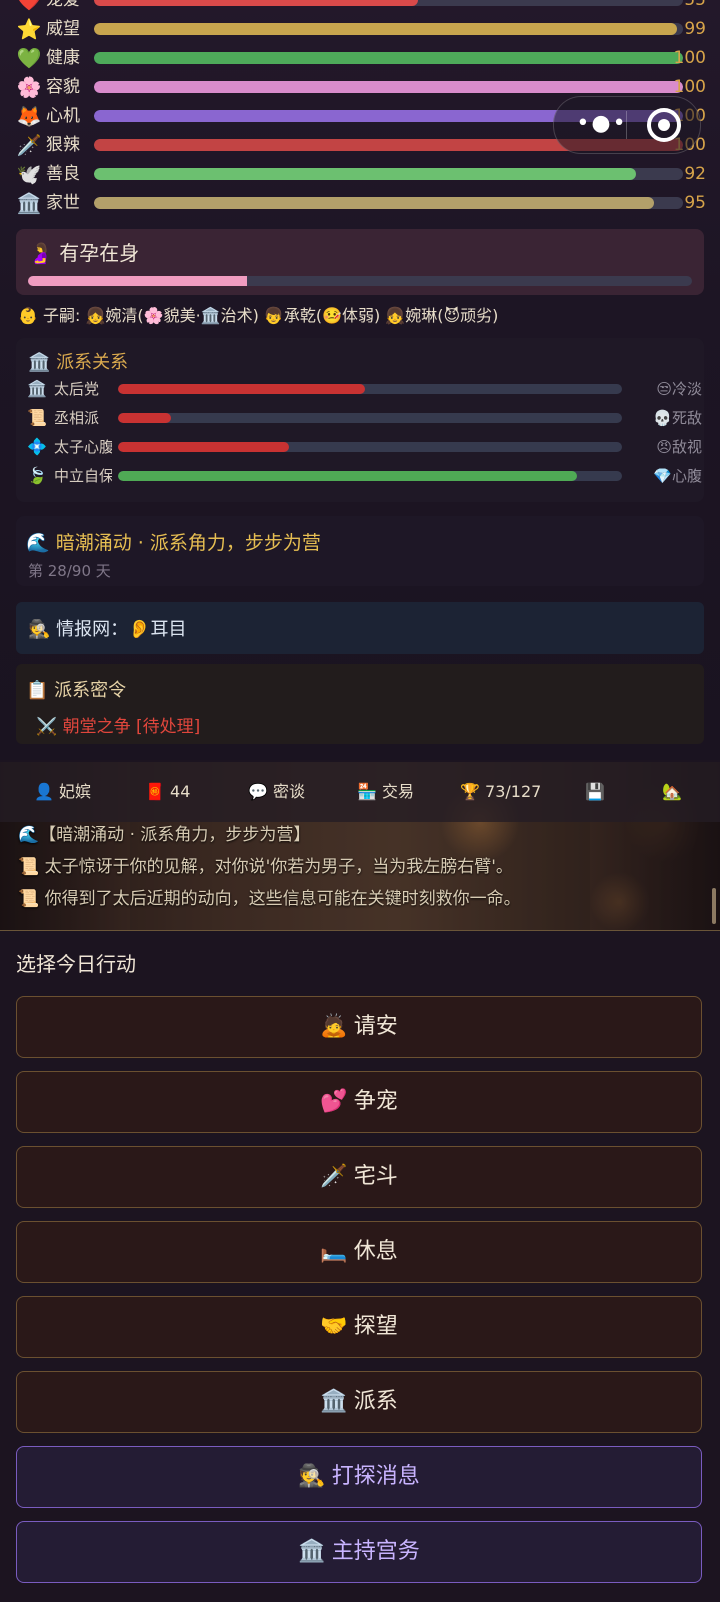 The width and height of the screenshot is (720, 1602). What do you see at coordinates (359, 1027) in the screenshot?
I see `action-greet-button: 🙇 请安` at bounding box center [359, 1027].